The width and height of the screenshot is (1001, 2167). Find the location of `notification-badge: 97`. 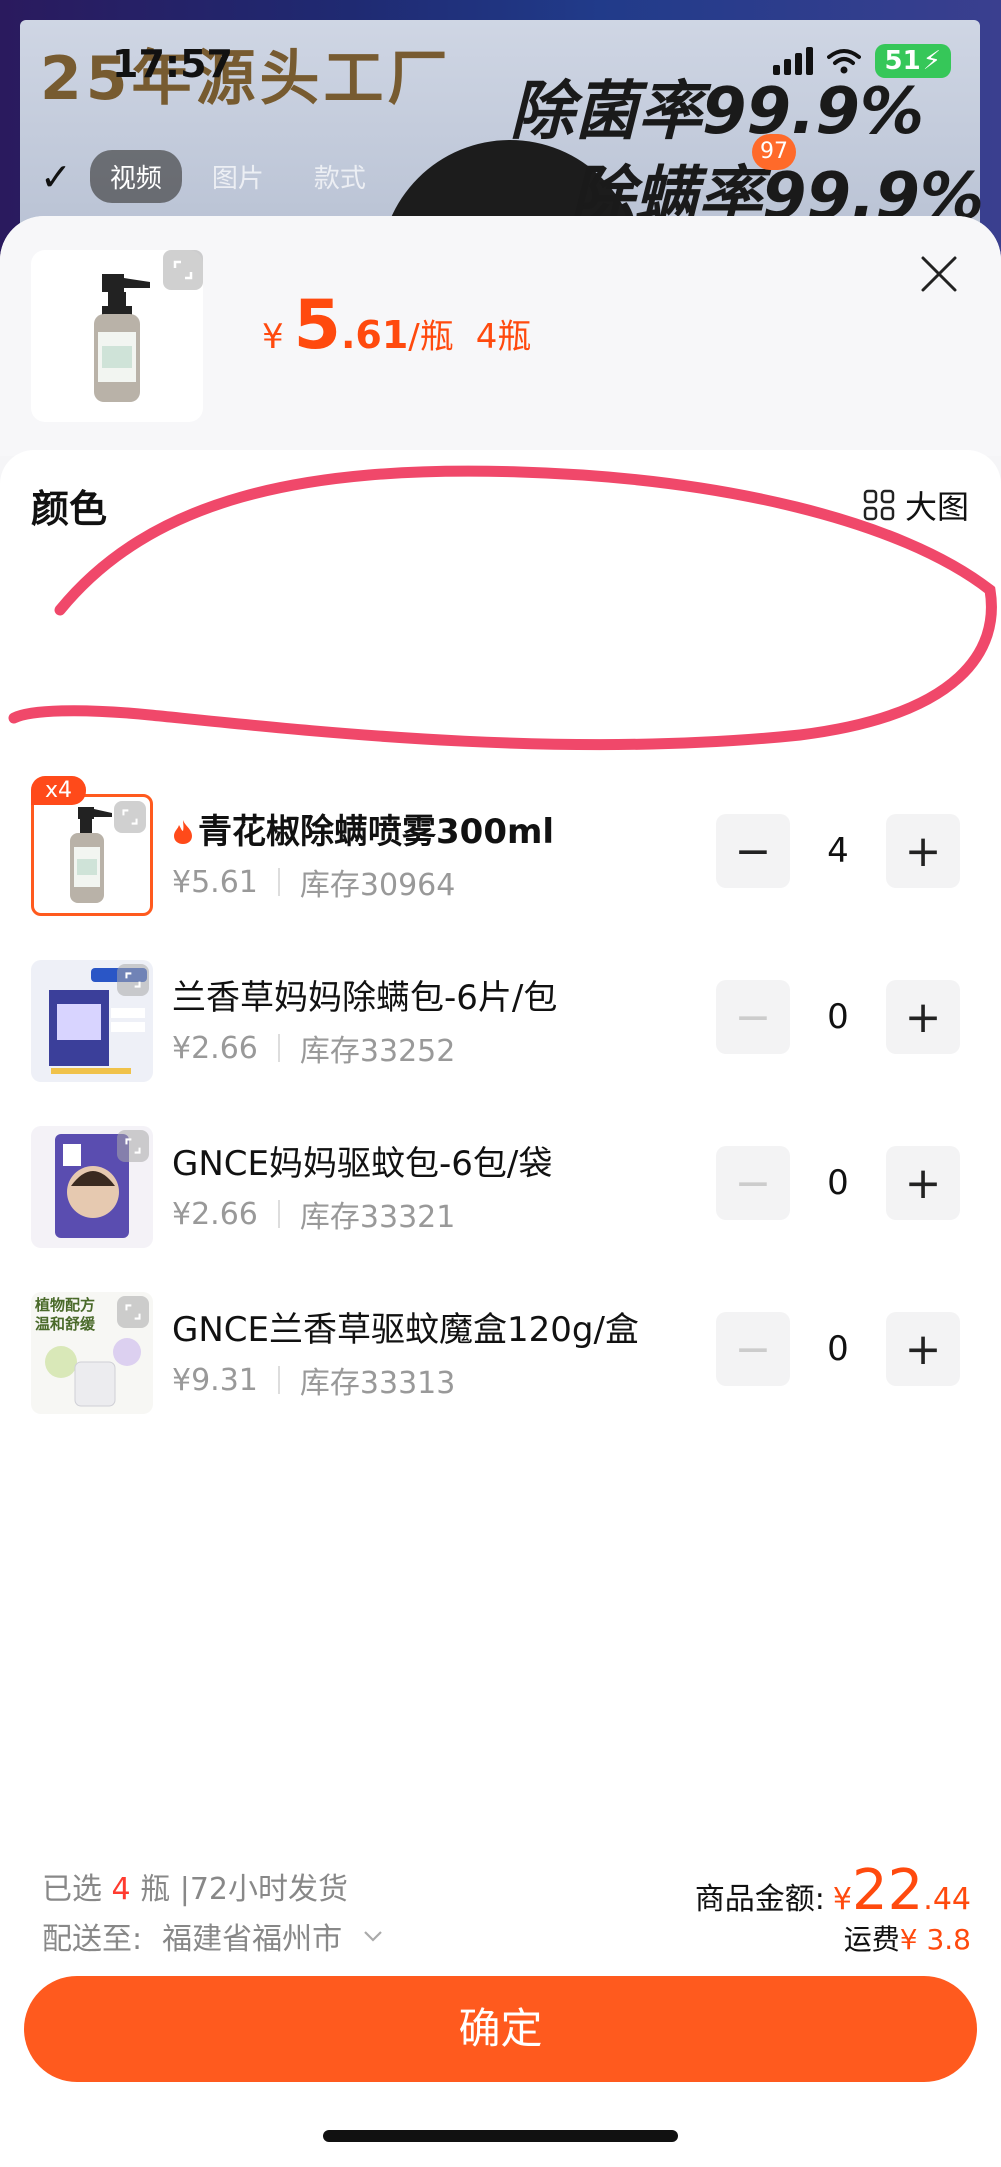

notification-badge: 97 is located at coordinates (774, 152).